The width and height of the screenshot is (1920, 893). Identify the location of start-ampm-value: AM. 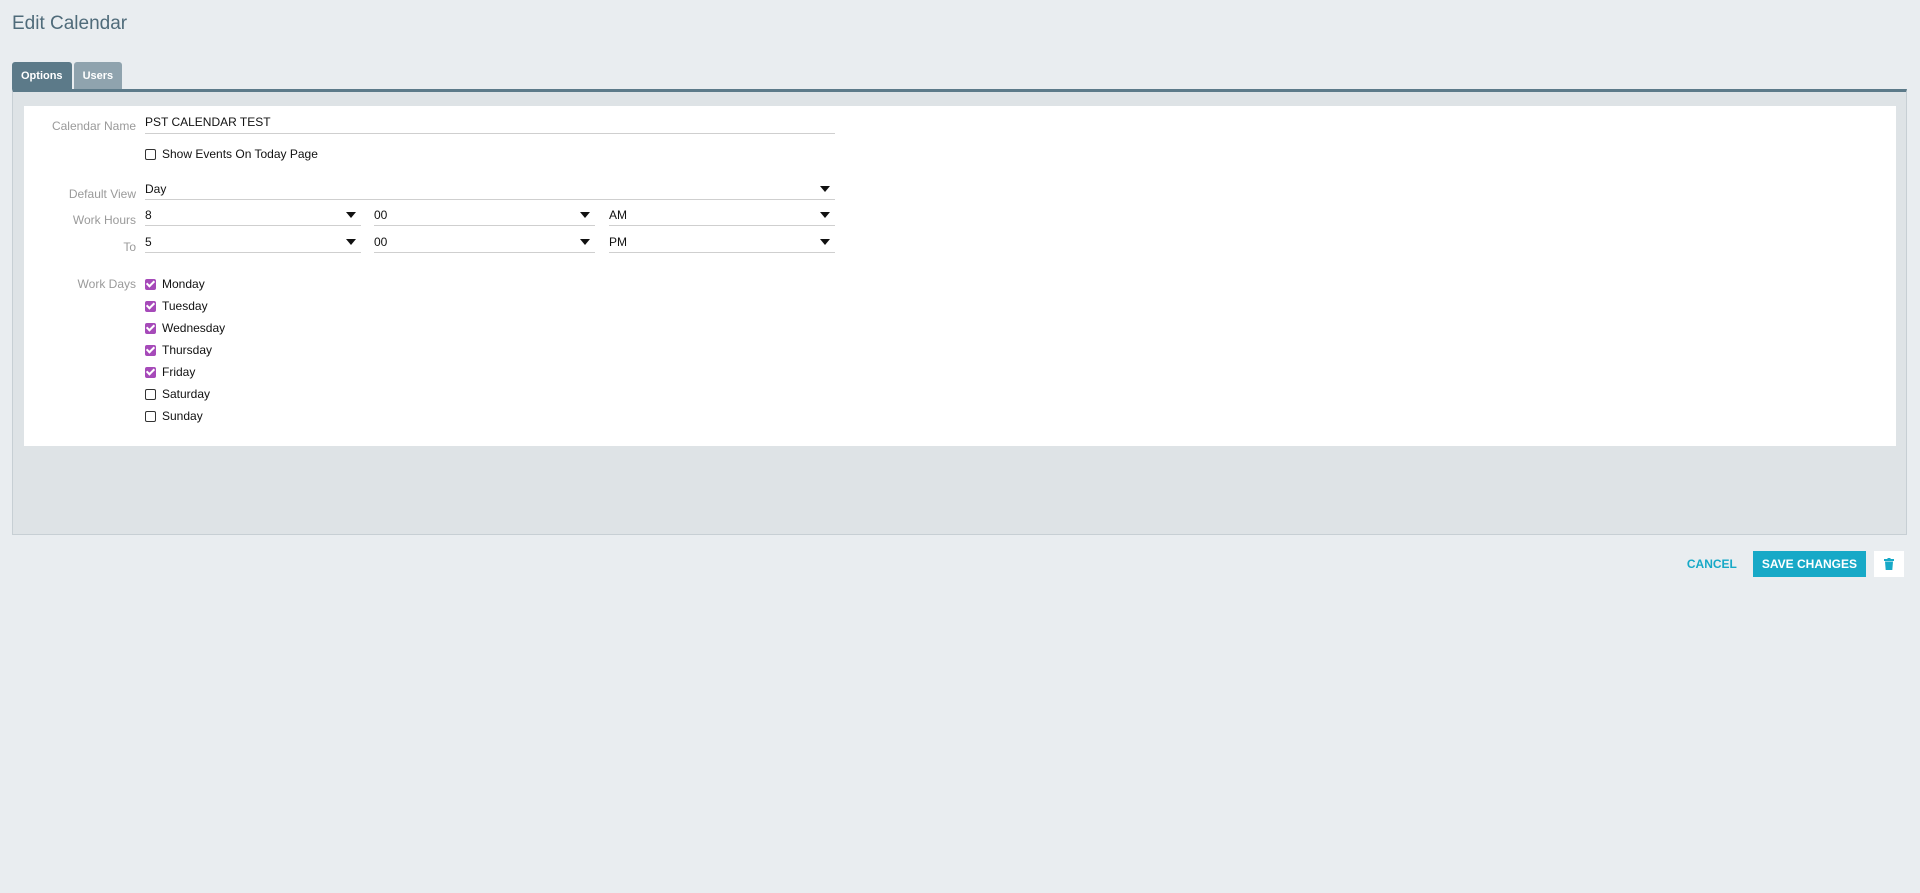
(618, 214).